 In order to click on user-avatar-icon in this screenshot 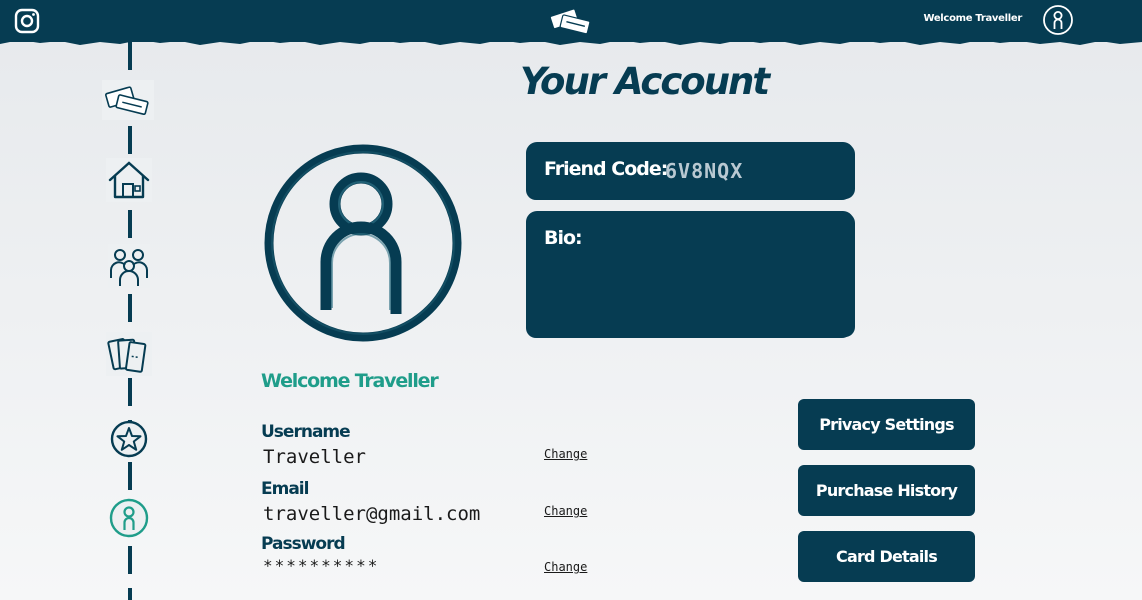, I will do `click(1058, 20)`.